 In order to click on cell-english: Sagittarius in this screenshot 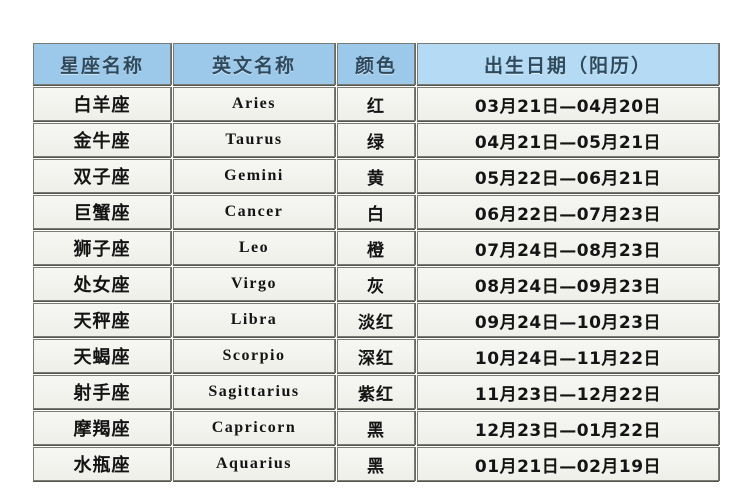, I will do `click(254, 392)`.